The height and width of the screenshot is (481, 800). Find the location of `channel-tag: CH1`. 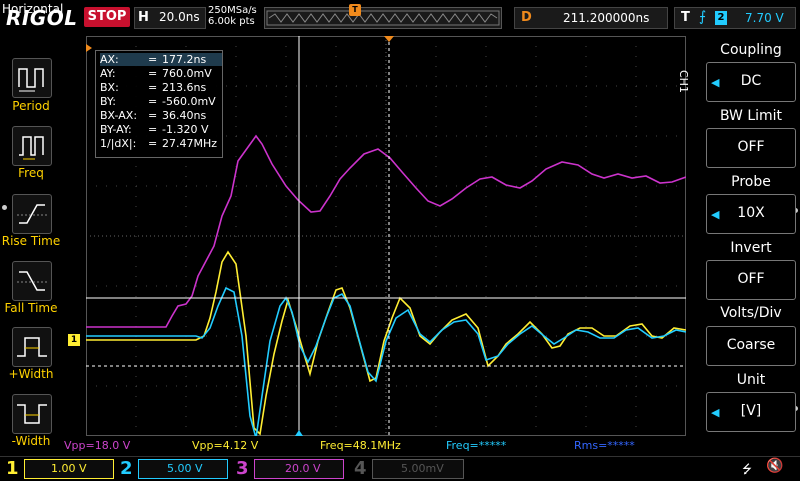

channel-tag: CH1 is located at coordinates (683, 81).